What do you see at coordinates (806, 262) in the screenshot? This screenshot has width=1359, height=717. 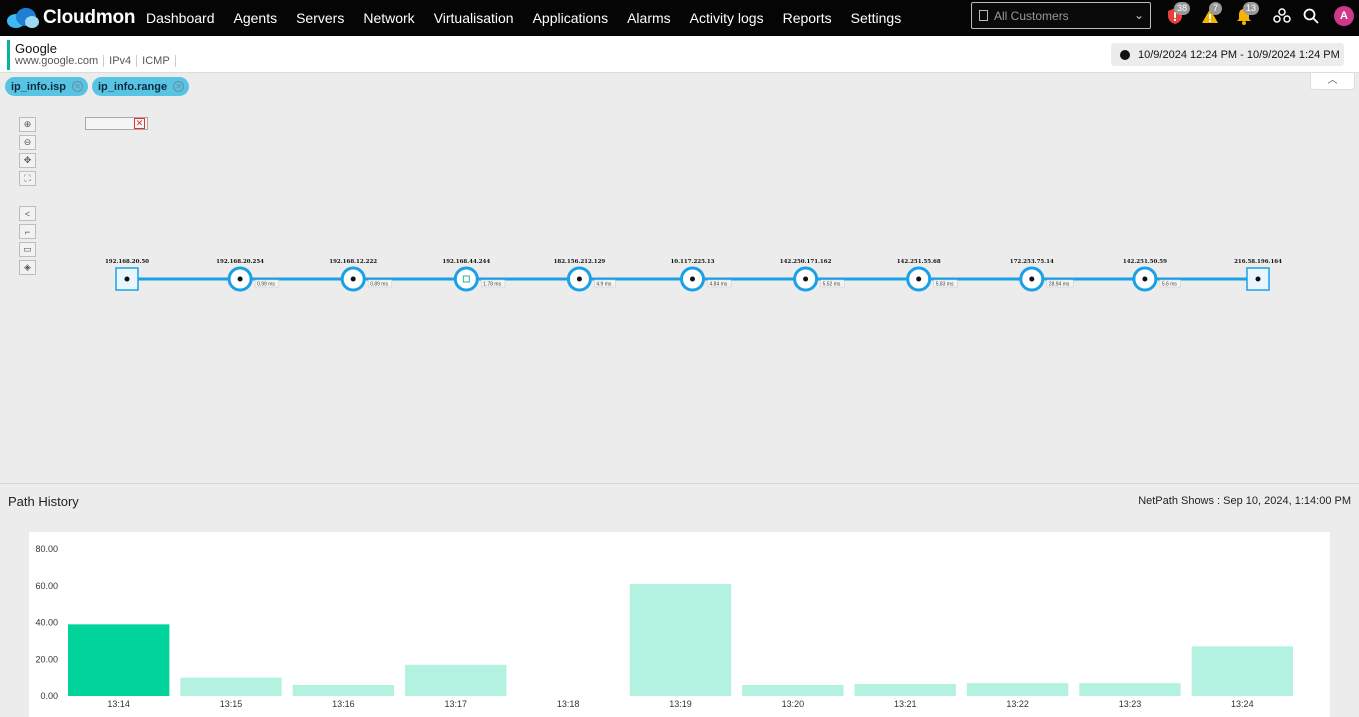 I see `hop-ip-label: 142.250.171.162` at bounding box center [806, 262].